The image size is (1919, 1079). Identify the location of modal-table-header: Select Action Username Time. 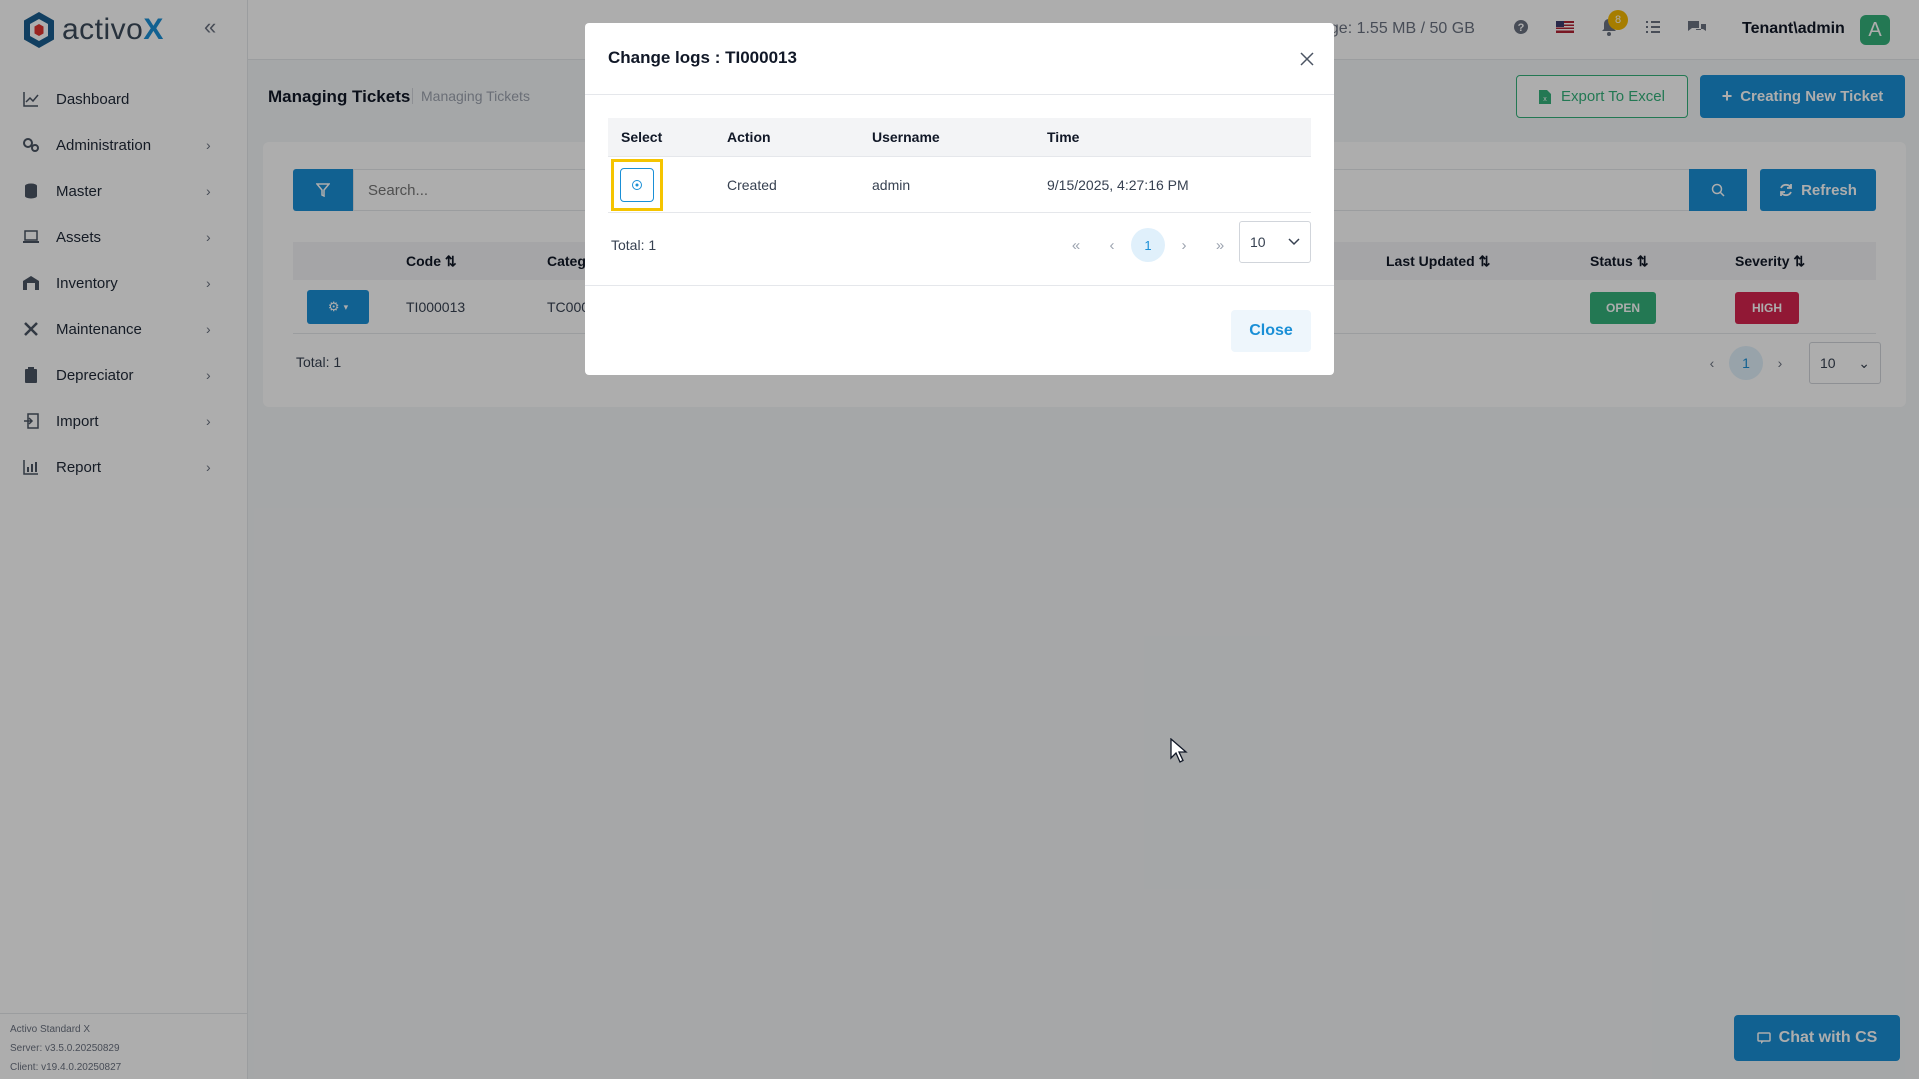
(959, 137).